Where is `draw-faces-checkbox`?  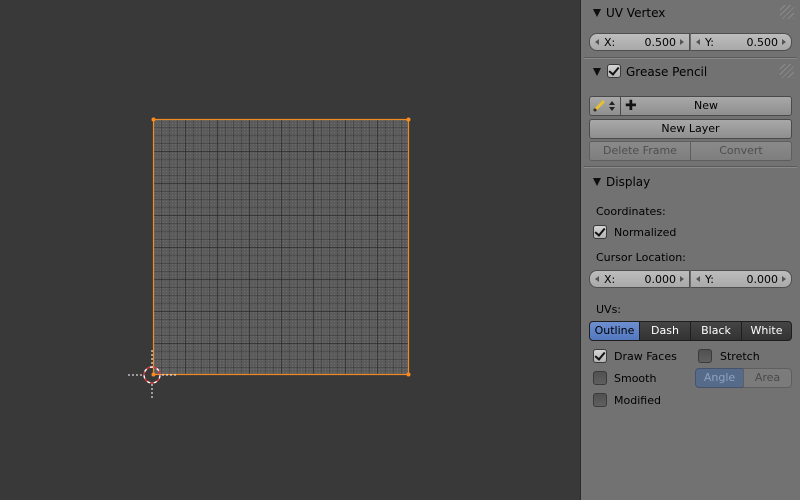 draw-faces-checkbox is located at coordinates (600, 356).